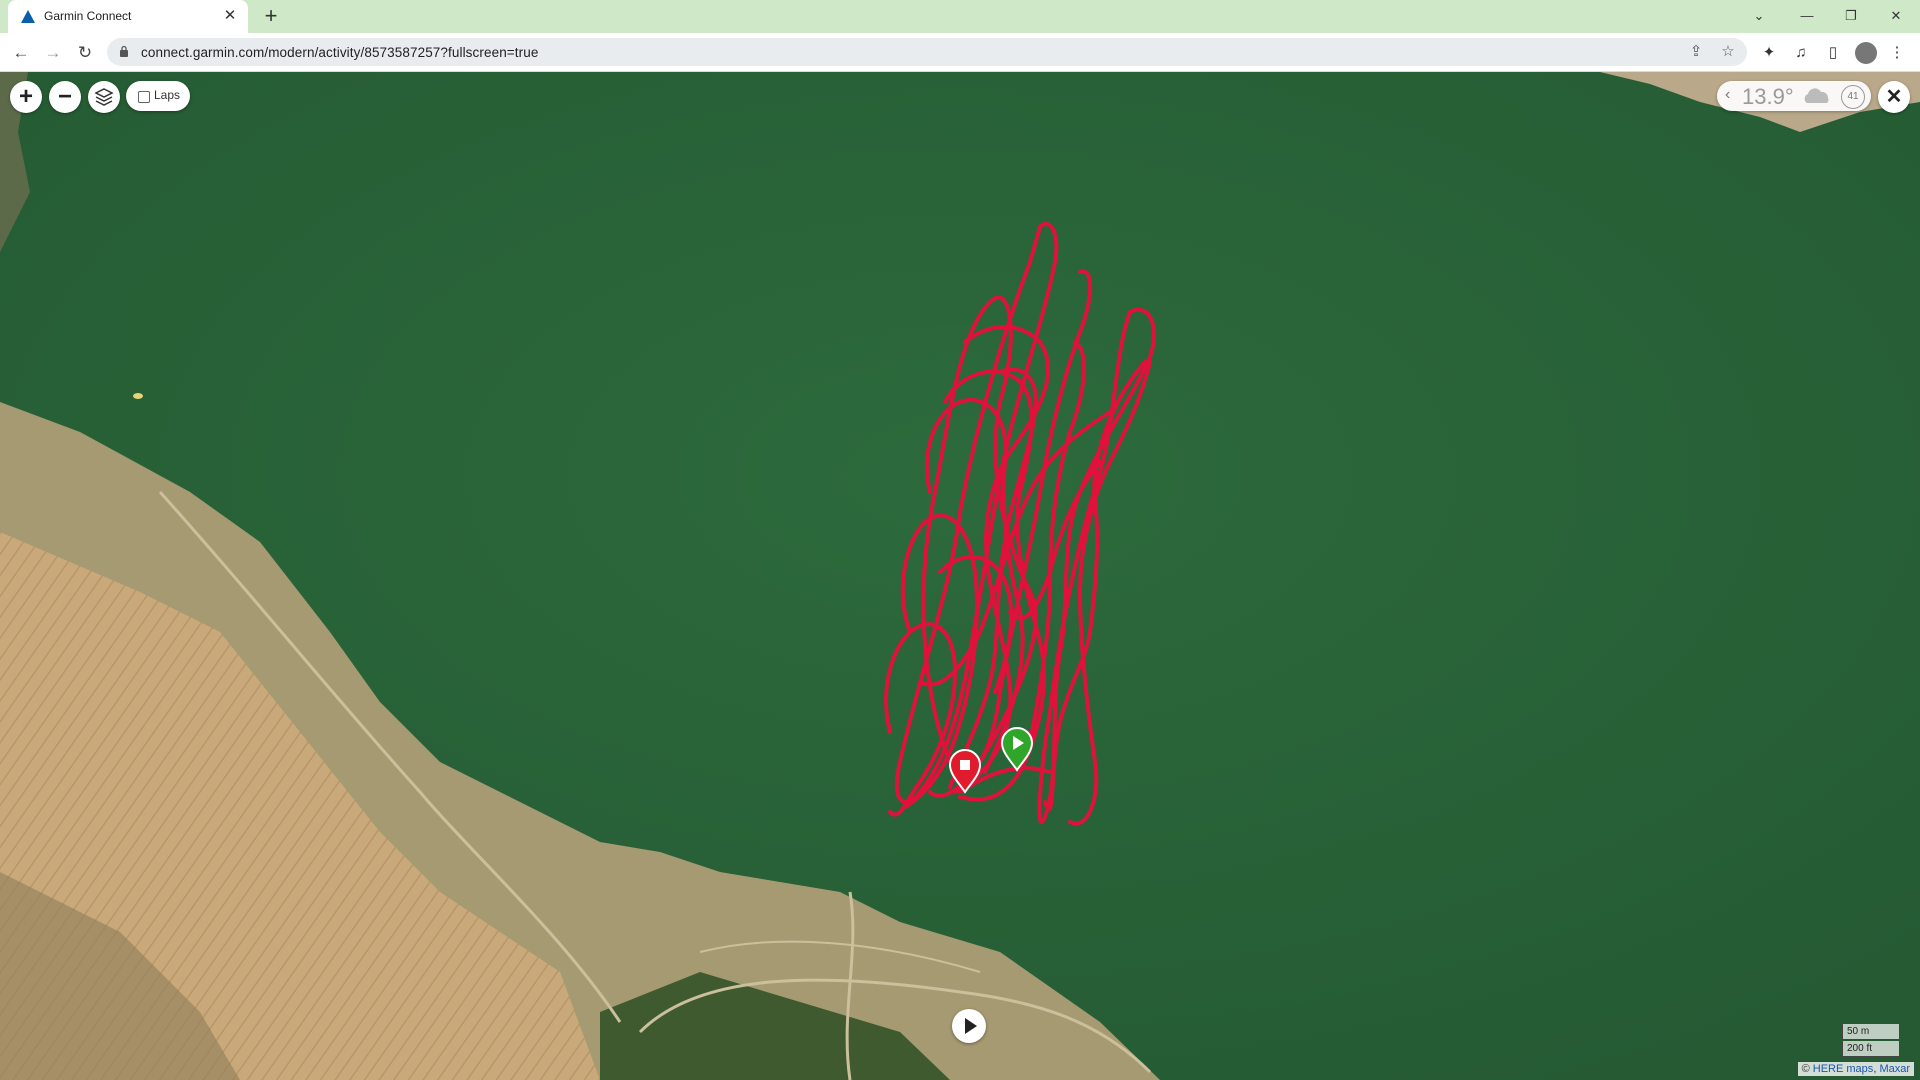  Describe the element at coordinates (1853, 97) in the screenshot. I see `wind-indicator: 41` at that location.